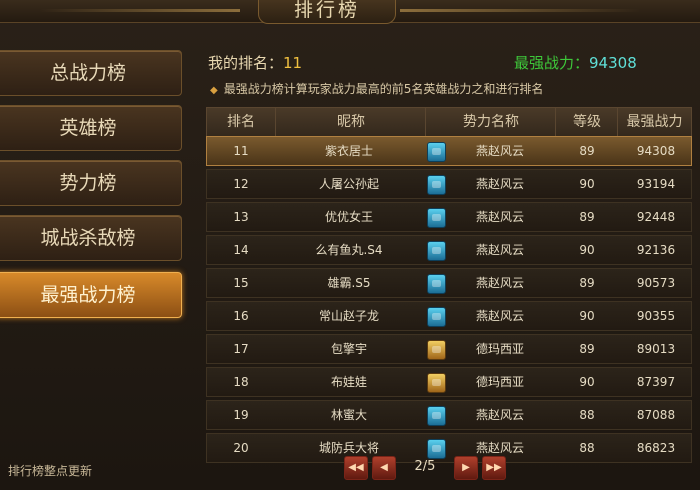 This screenshot has width=700, height=490. What do you see at coordinates (348, 217) in the screenshot?
I see `row-nickname: 优优女王` at bounding box center [348, 217].